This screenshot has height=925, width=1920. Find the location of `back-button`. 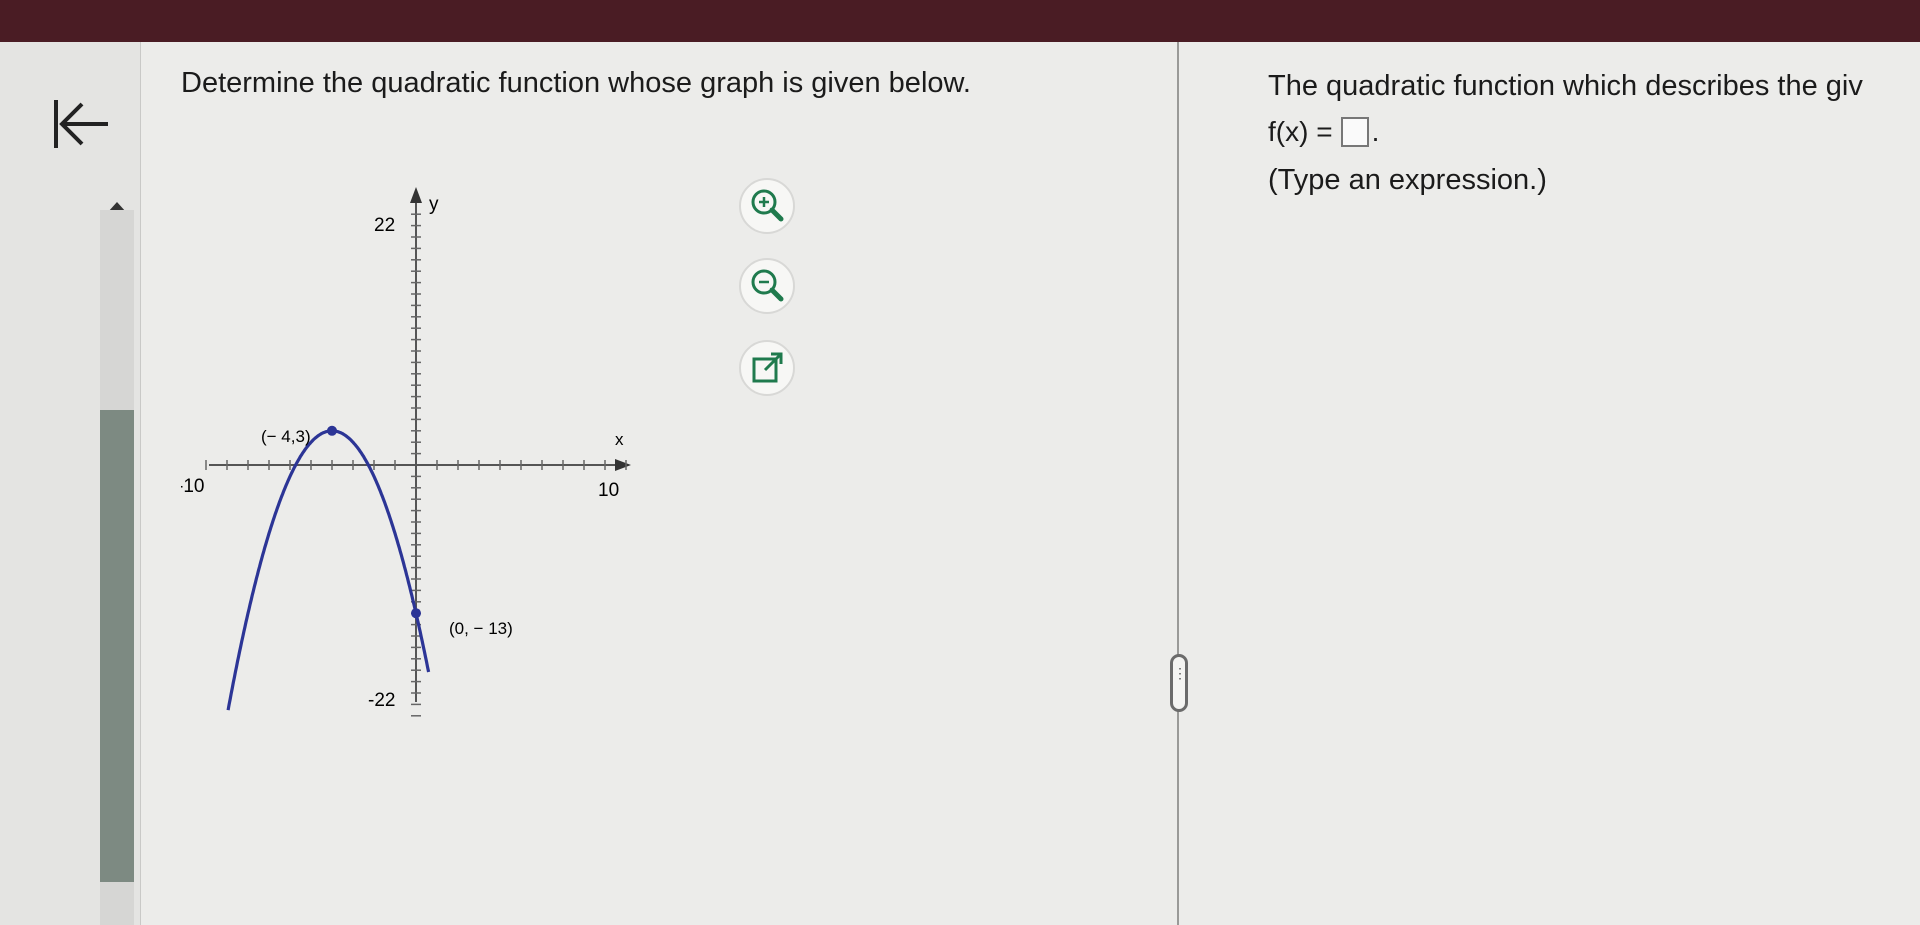

back-button is located at coordinates (80, 124).